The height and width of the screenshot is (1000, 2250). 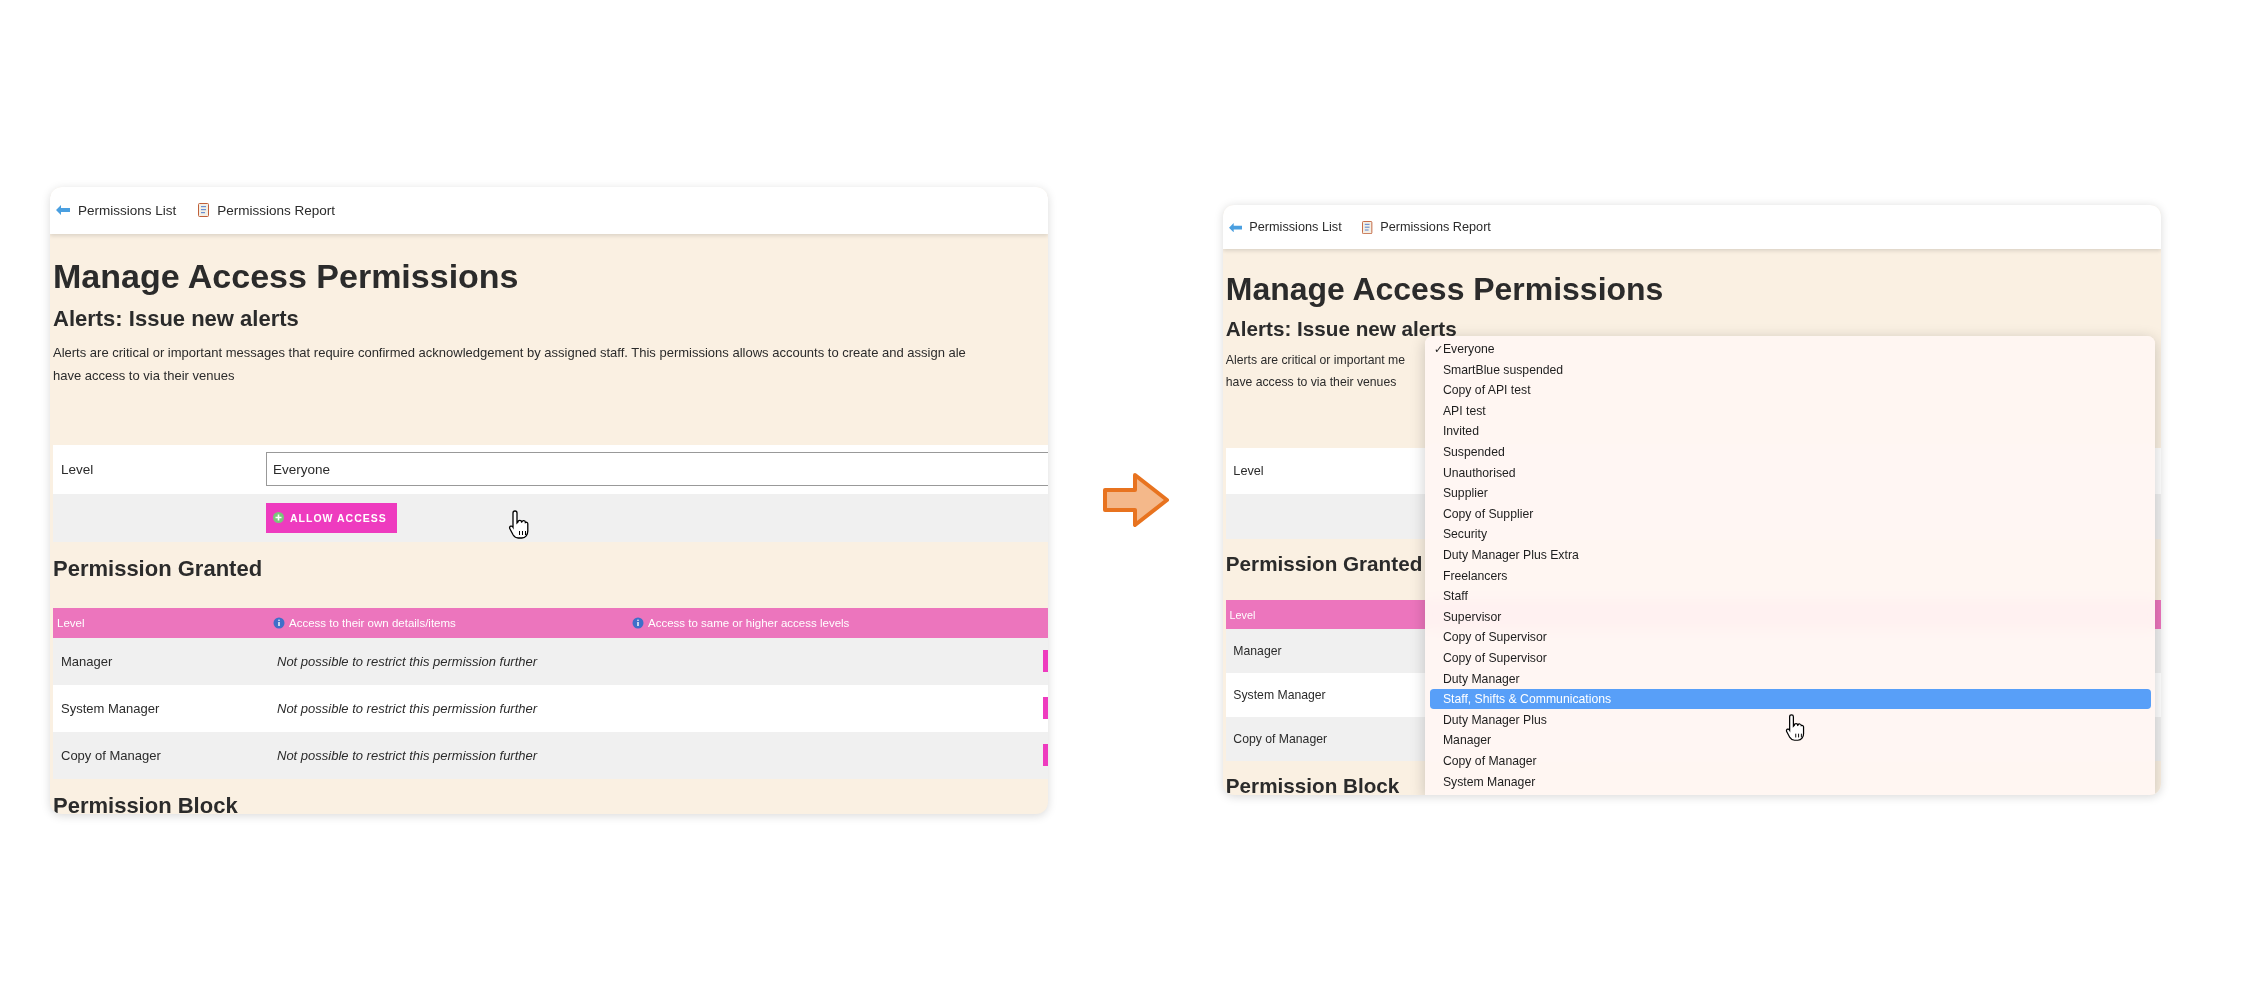 I want to click on dropdown-option: SmartBlue suspended, so click(x=1790, y=369).